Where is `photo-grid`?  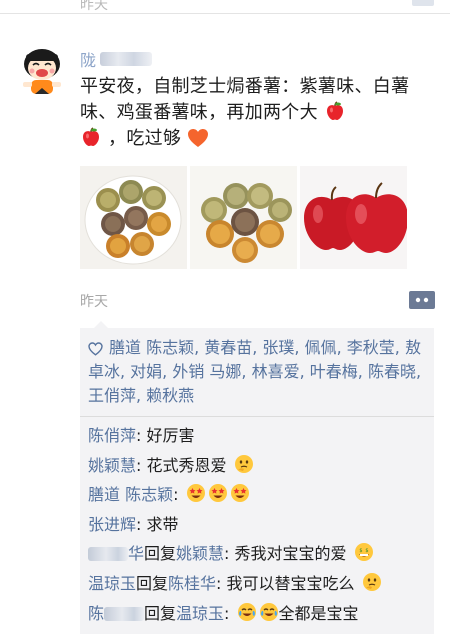
photo-grid is located at coordinates (243, 217).